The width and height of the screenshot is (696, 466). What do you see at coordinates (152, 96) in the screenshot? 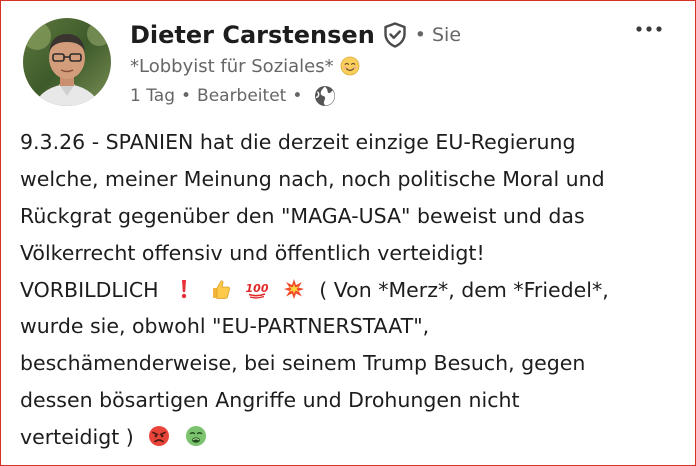
I see `post-time: 1 Tag` at bounding box center [152, 96].